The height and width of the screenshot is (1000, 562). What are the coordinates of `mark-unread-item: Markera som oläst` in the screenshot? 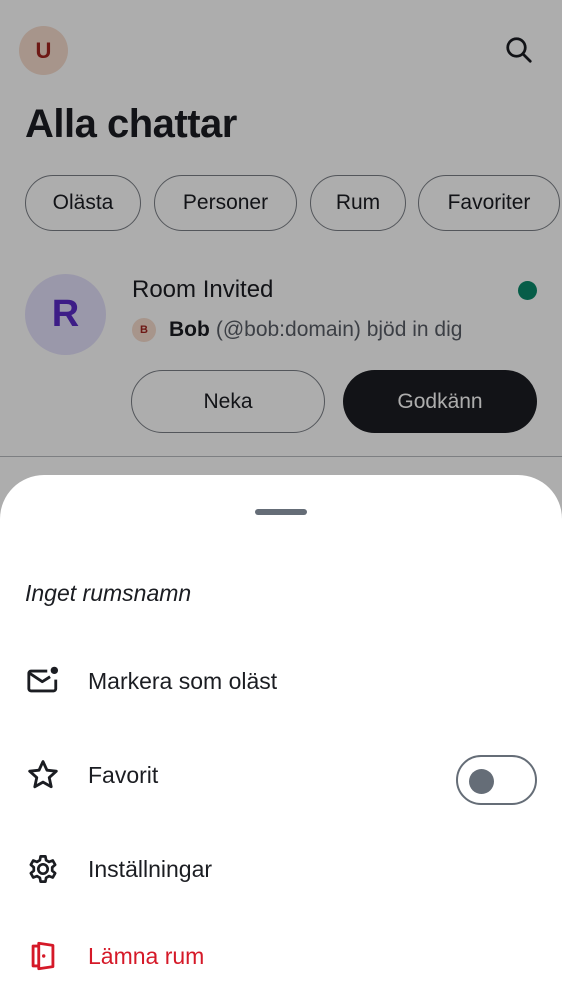 It's located at (281, 681).